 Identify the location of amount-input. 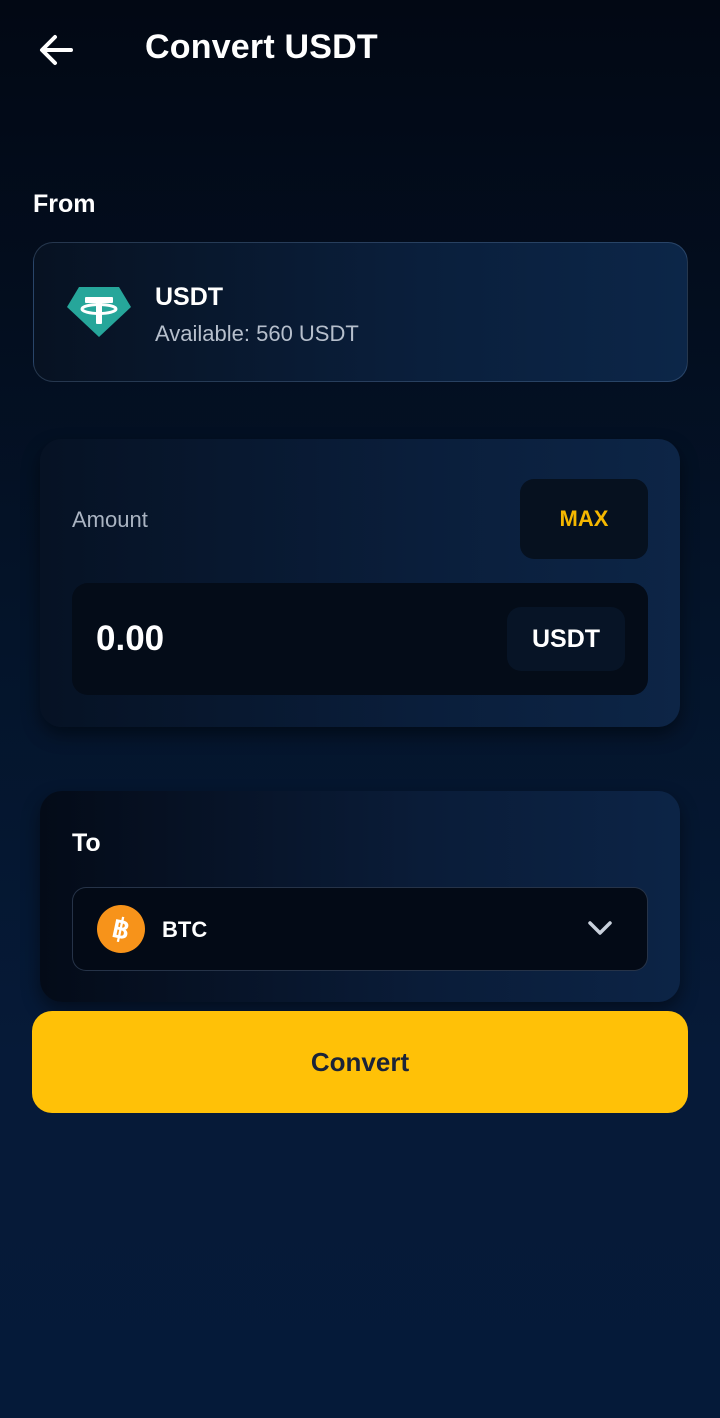
(286, 639).